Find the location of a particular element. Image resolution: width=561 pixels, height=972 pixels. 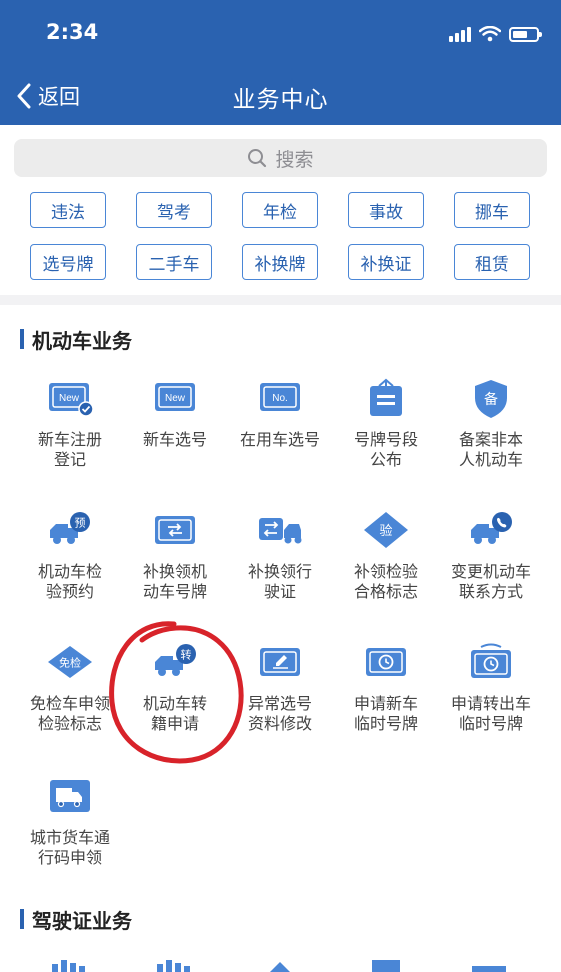

grid-item-label: 申请新车 临时号牌 is located at coordinates (385, 713).